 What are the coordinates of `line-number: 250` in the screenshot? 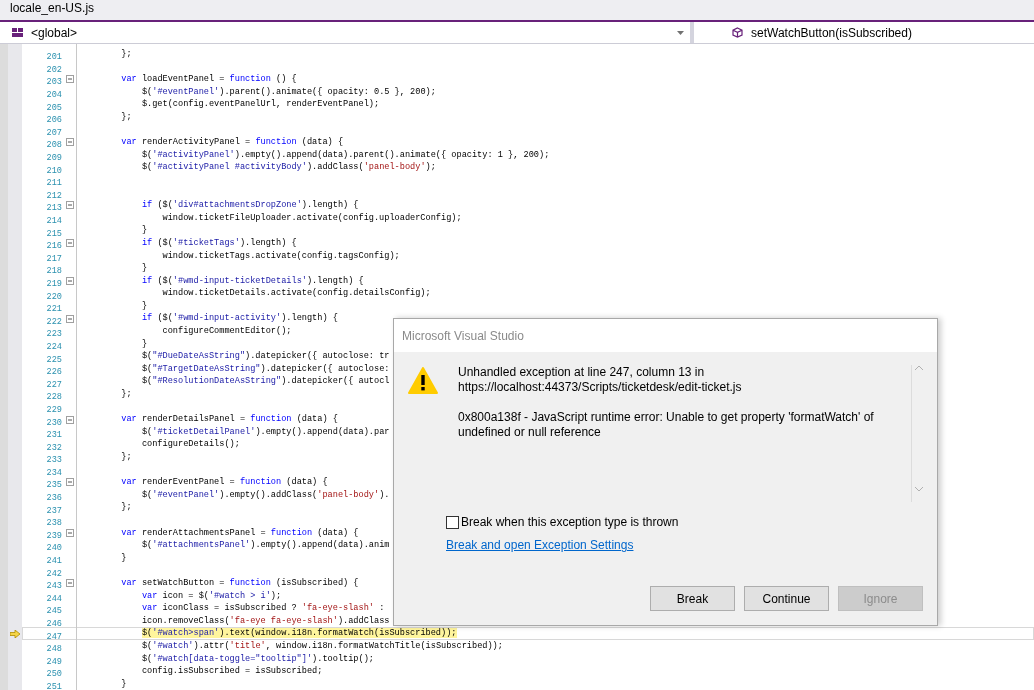 It's located at (54, 674).